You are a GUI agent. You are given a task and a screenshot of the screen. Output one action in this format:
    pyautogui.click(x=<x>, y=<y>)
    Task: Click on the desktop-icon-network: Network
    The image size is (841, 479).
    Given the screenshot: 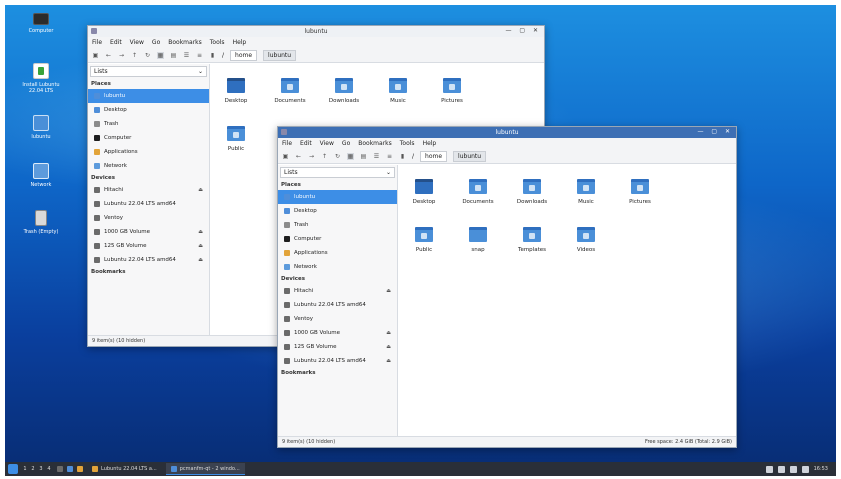 What is the action you would take?
    pyautogui.click(x=41, y=175)
    